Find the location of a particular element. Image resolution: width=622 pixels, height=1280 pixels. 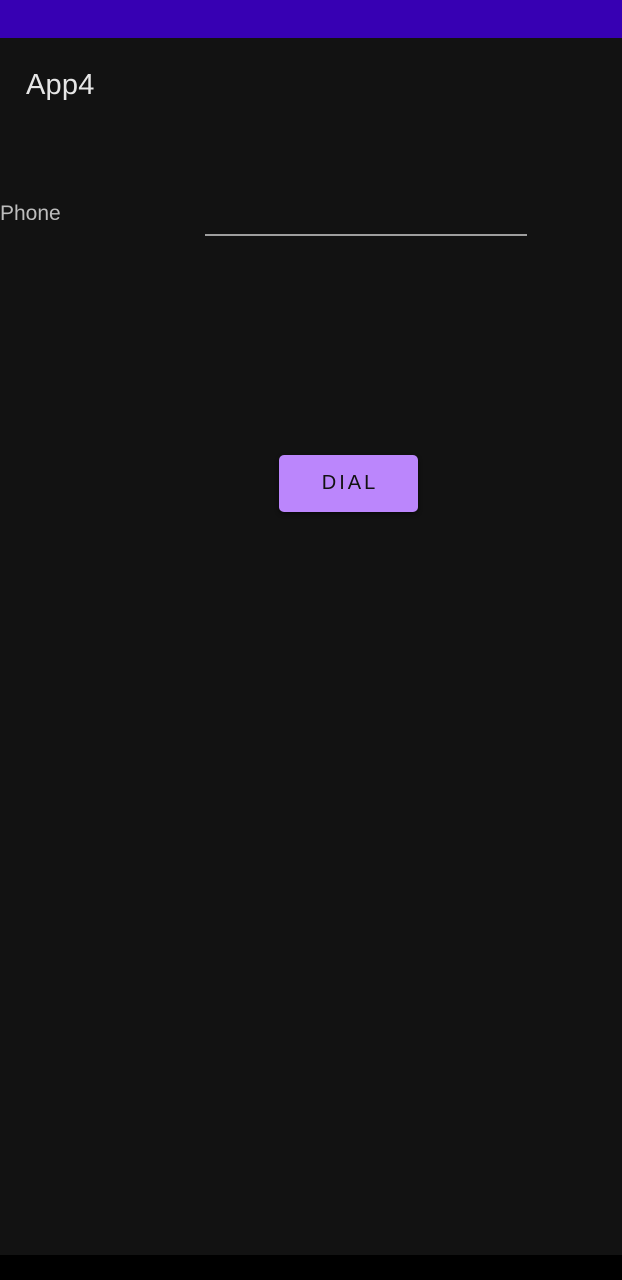

phone-input is located at coordinates (366, 216).